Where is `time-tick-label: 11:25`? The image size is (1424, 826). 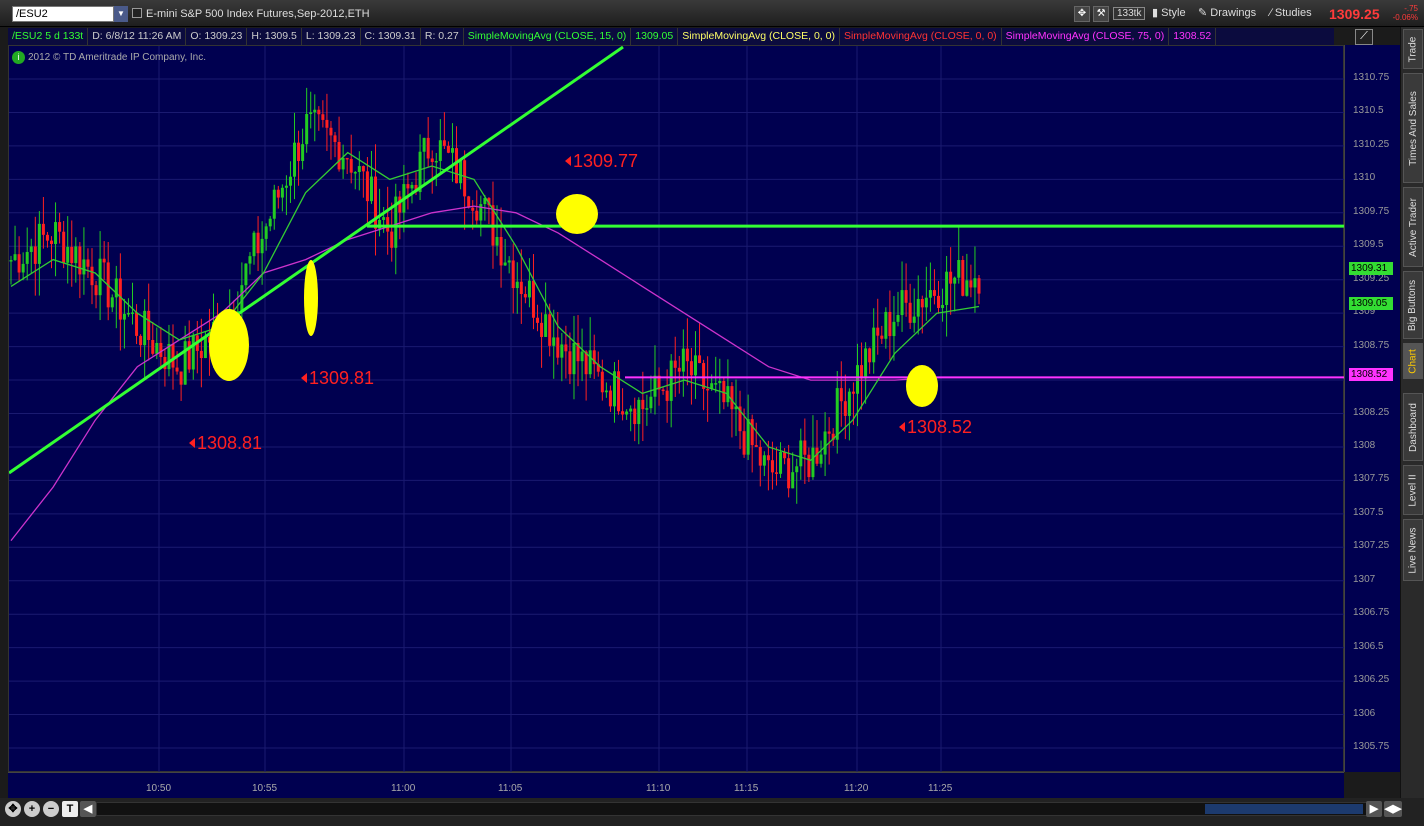 time-tick-label: 11:25 is located at coordinates (940, 788).